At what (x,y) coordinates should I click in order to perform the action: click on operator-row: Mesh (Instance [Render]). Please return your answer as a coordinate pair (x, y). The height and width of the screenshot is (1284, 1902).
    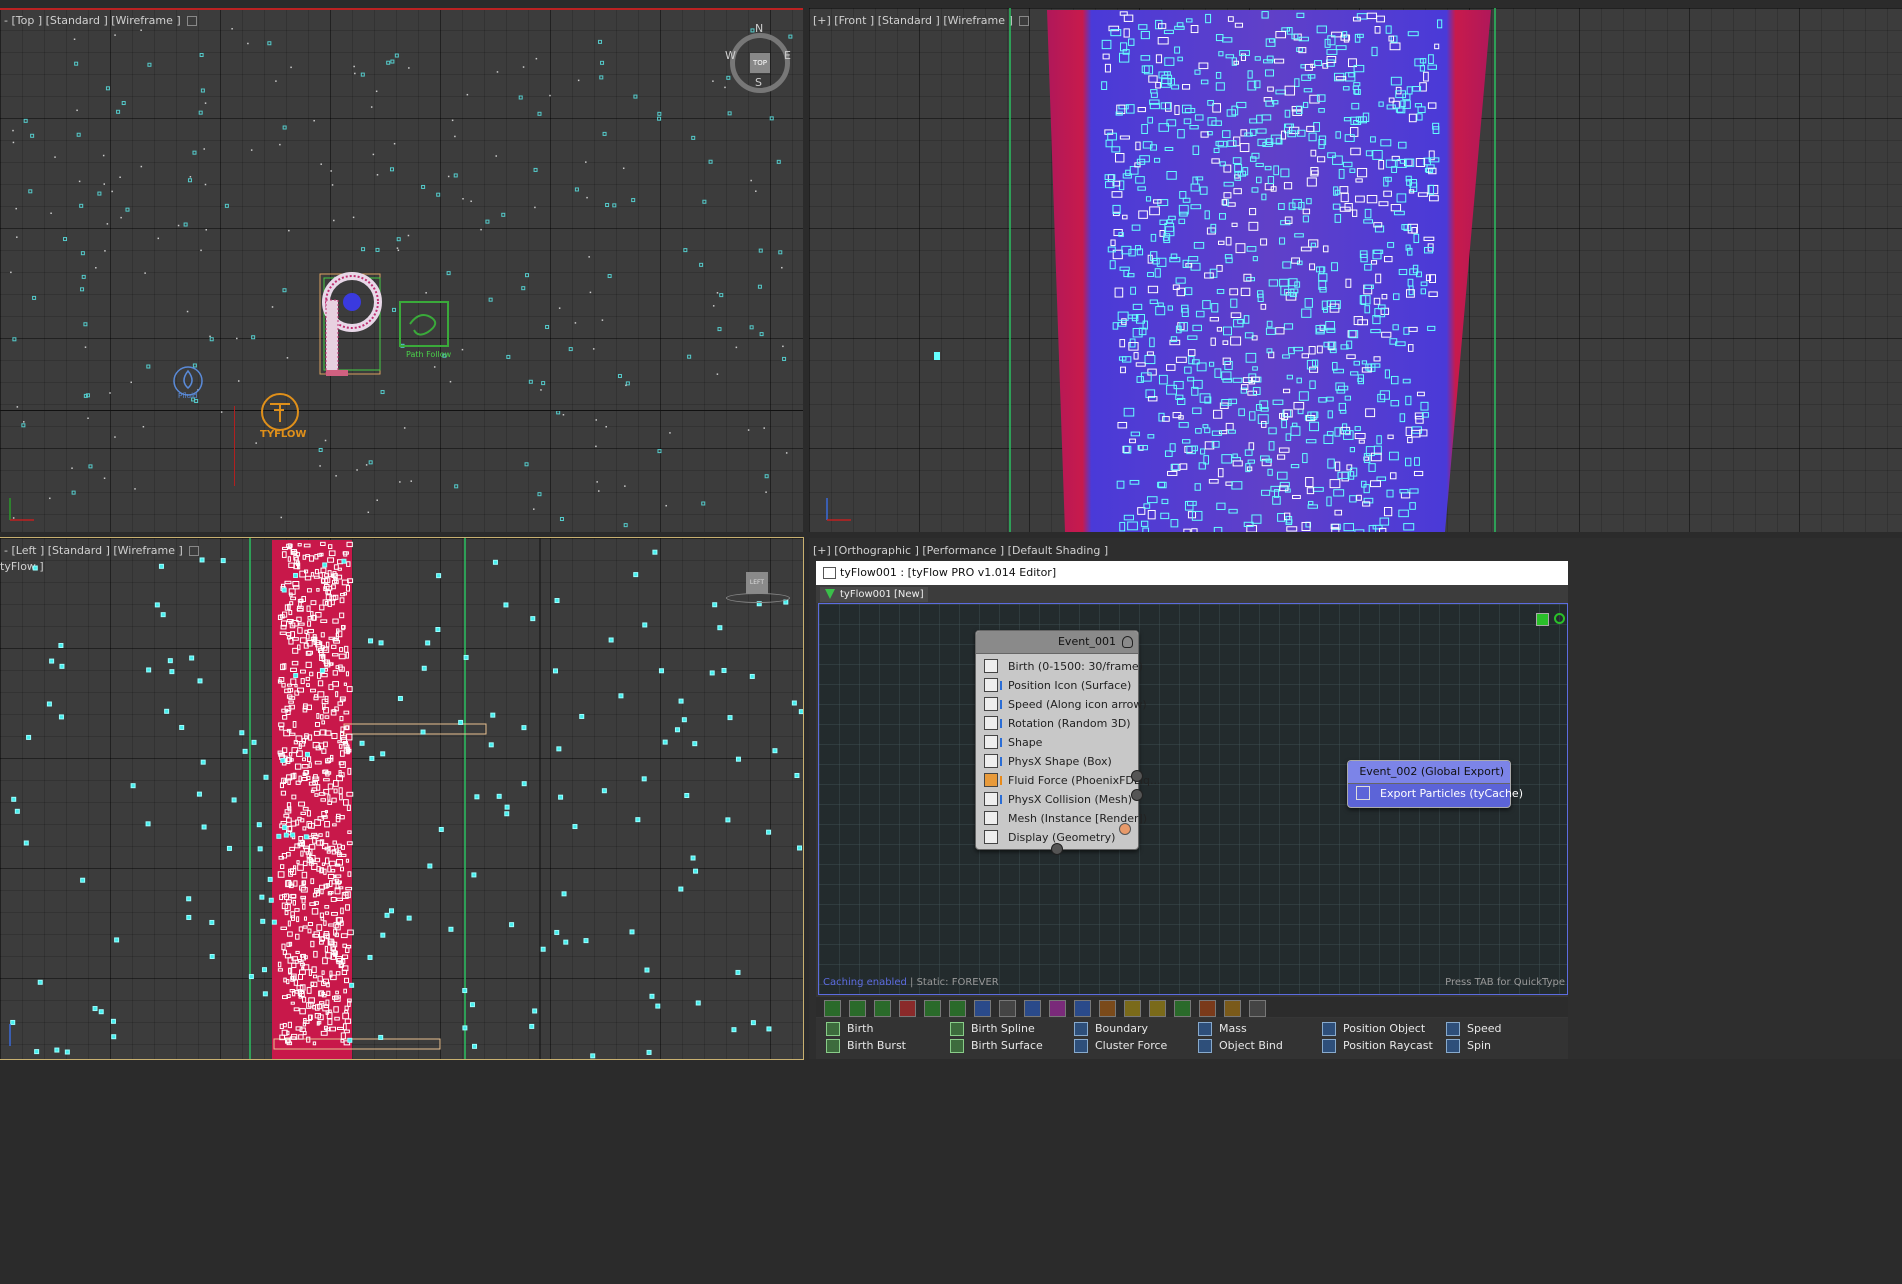
    Looking at the image, I should click on (1061, 818).